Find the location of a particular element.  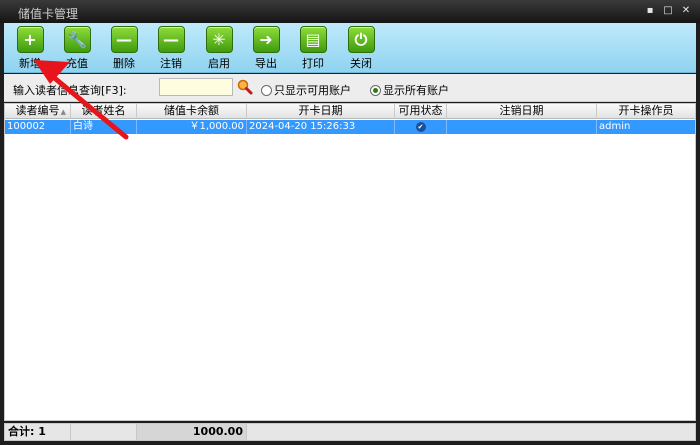

table-header: 读者编号 ▲ 读者姓名 储值卡余额 开卡日期 可用状态 注销日期 开卡操作员 is located at coordinates (350, 111).